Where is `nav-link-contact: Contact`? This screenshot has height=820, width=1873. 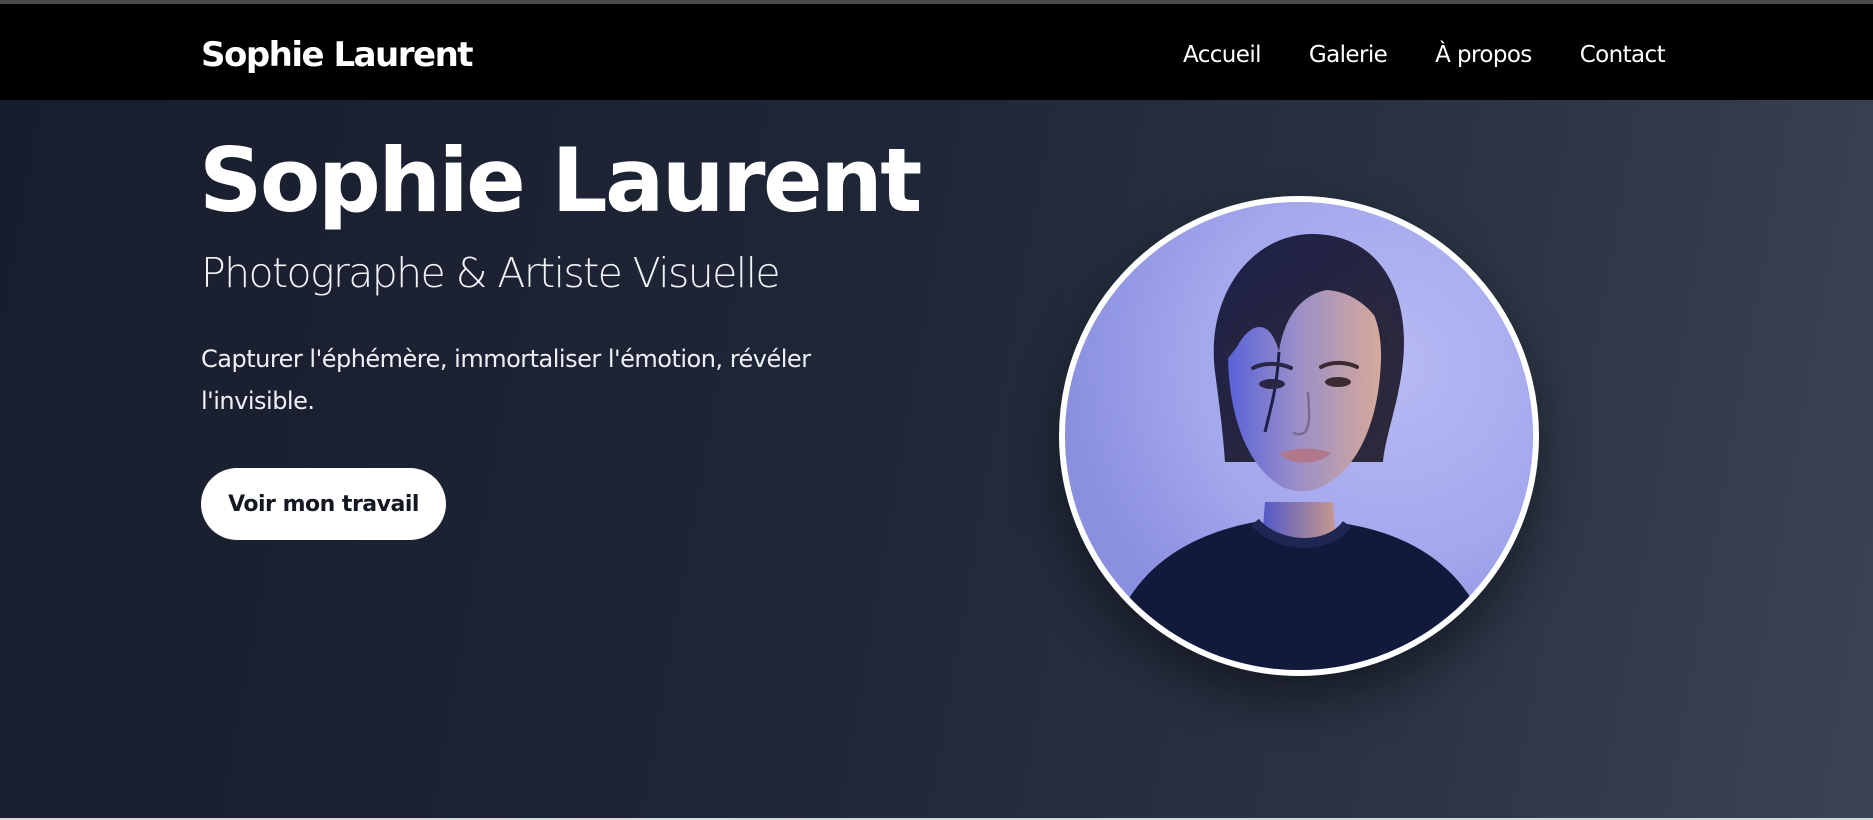 nav-link-contact: Contact is located at coordinates (1623, 55).